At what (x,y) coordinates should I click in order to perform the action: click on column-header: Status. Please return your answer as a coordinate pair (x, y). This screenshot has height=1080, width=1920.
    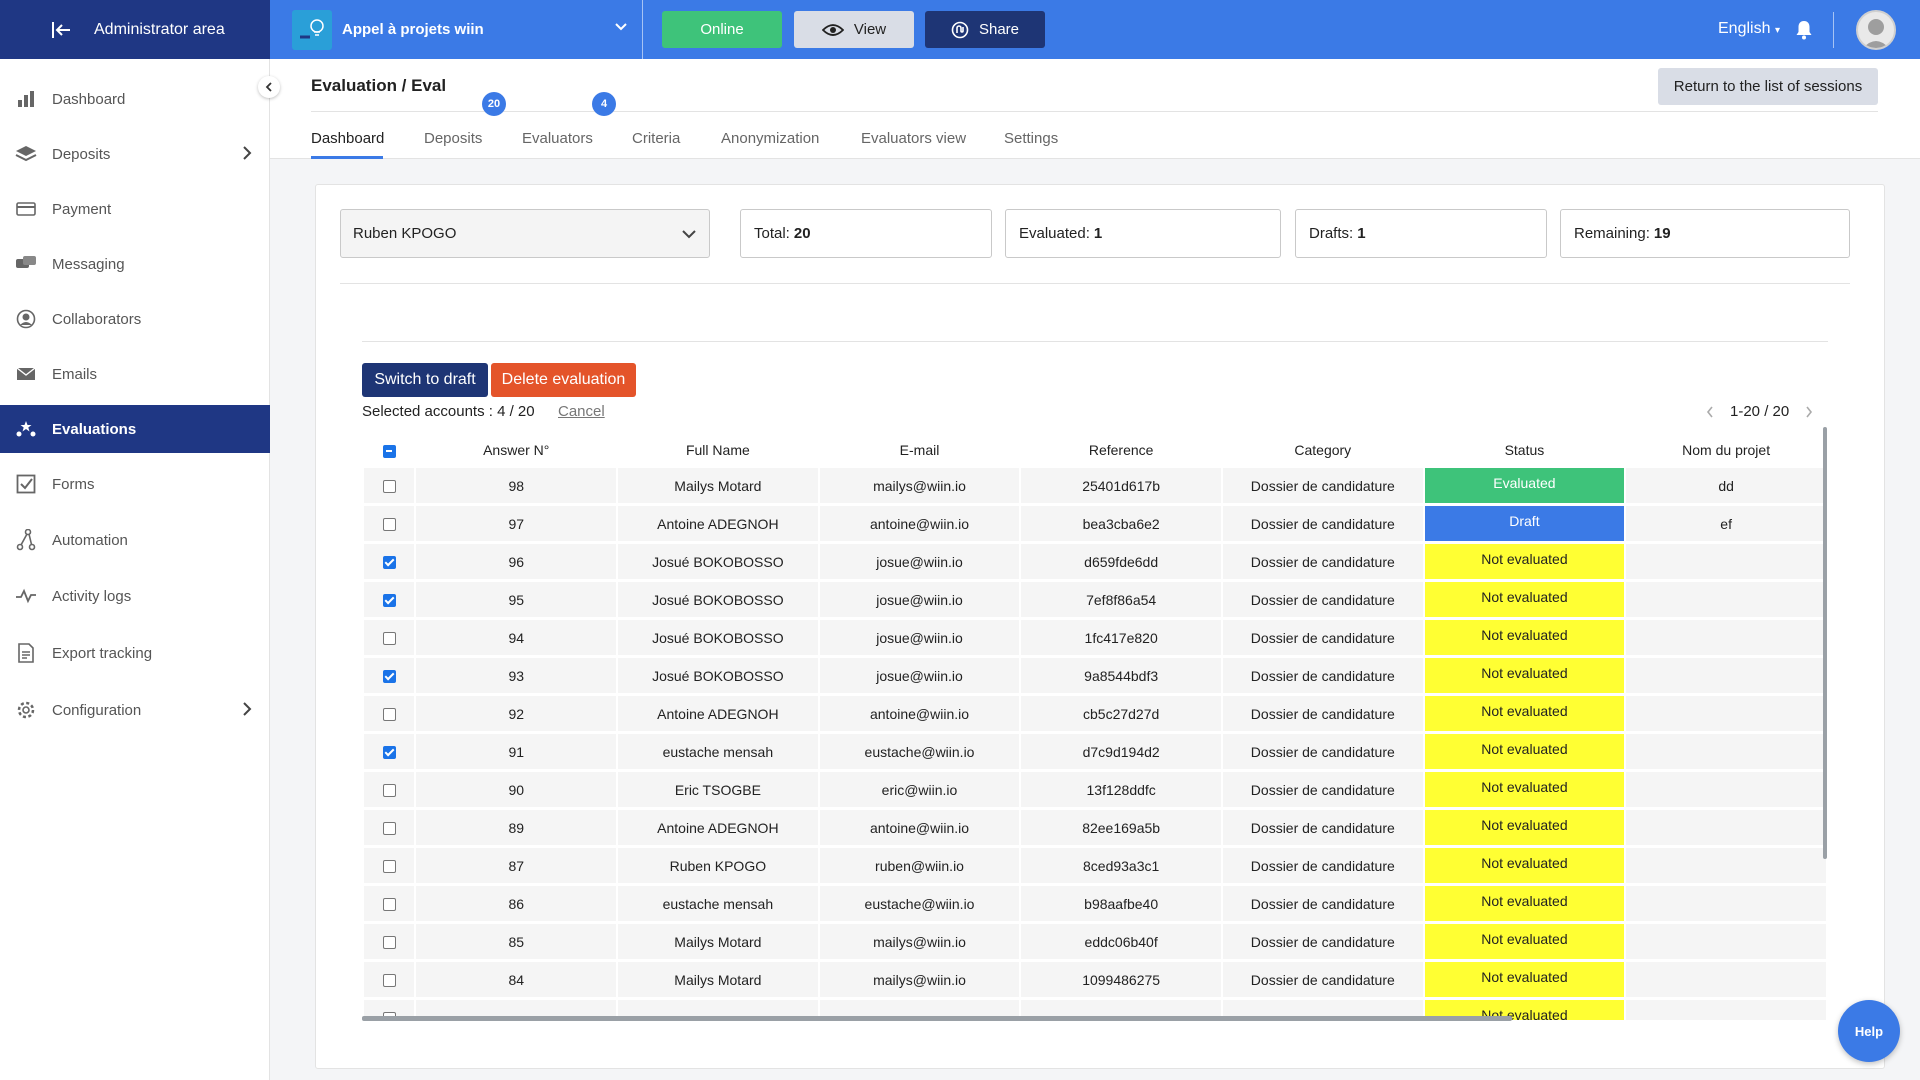
    Looking at the image, I should click on (1525, 450).